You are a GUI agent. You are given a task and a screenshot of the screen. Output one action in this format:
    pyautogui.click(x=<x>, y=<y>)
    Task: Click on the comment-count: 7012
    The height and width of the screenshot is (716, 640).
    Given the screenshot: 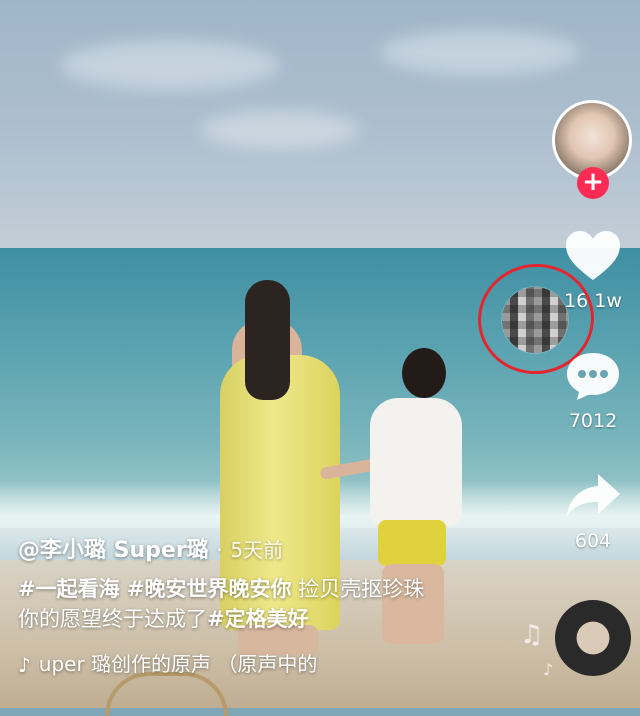 What is the action you would take?
    pyautogui.click(x=593, y=421)
    